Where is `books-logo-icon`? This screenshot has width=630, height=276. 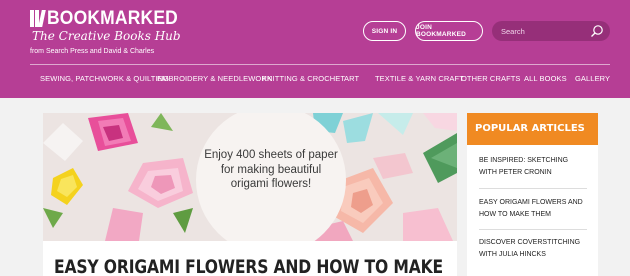
books-logo-icon is located at coordinates (38, 18).